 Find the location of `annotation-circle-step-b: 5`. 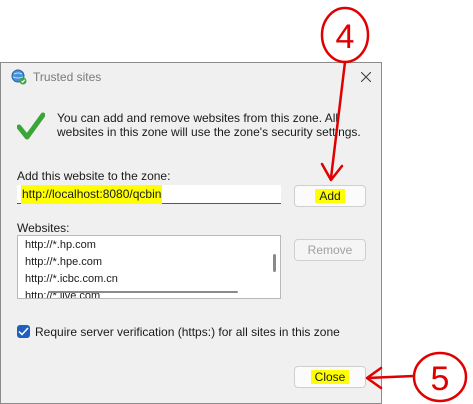

annotation-circle-step-b: 5 is located at coordinates (440, 377).